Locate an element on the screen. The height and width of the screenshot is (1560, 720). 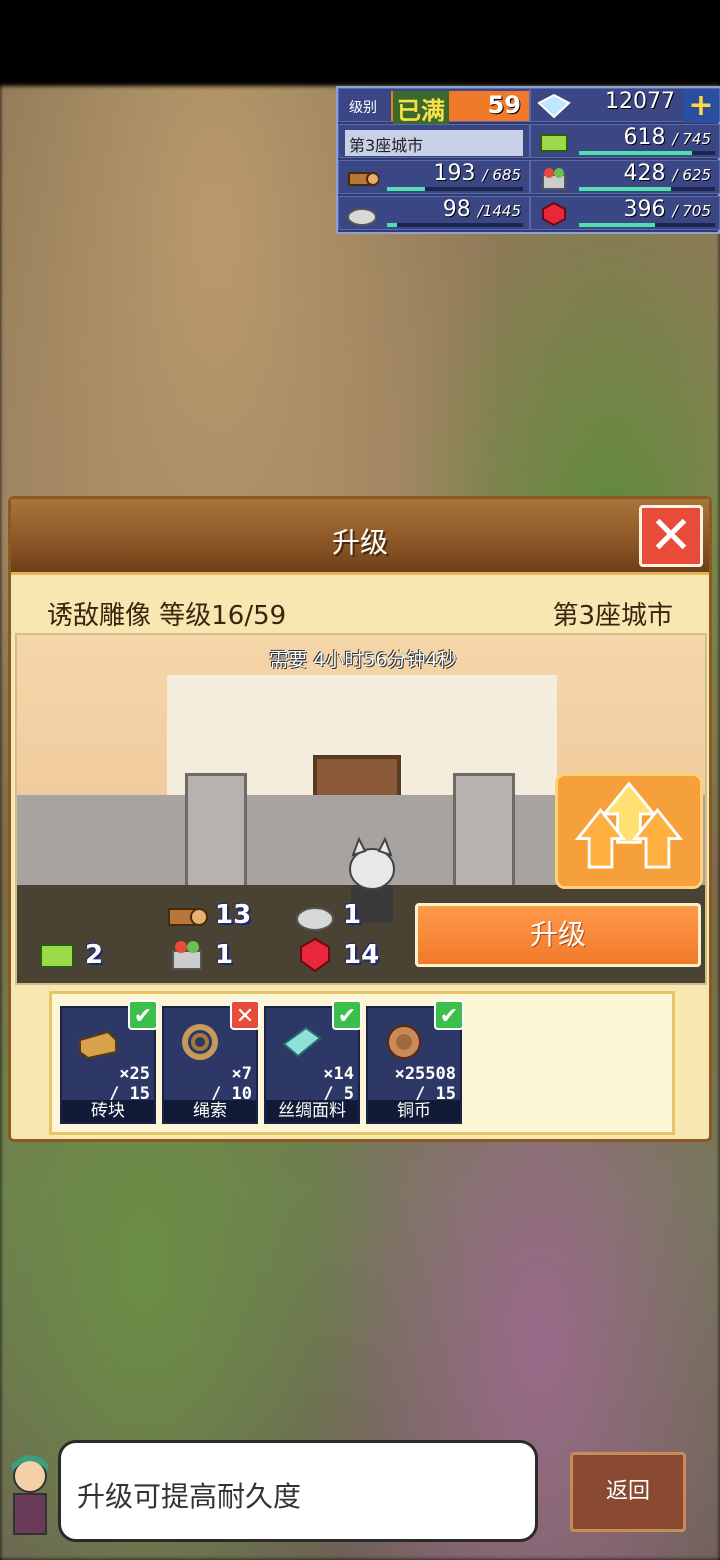
building-name-level: 诱敌雕像 等级16/59 is located at coordinates (167, 616).